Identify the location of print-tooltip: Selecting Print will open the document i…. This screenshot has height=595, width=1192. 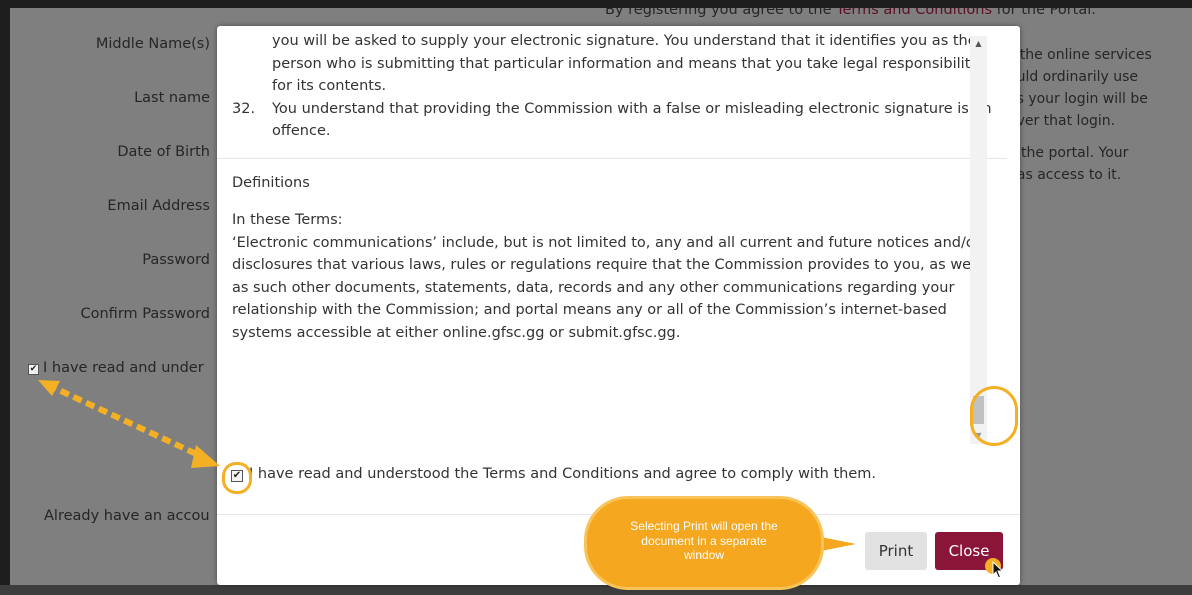
(704, 543).